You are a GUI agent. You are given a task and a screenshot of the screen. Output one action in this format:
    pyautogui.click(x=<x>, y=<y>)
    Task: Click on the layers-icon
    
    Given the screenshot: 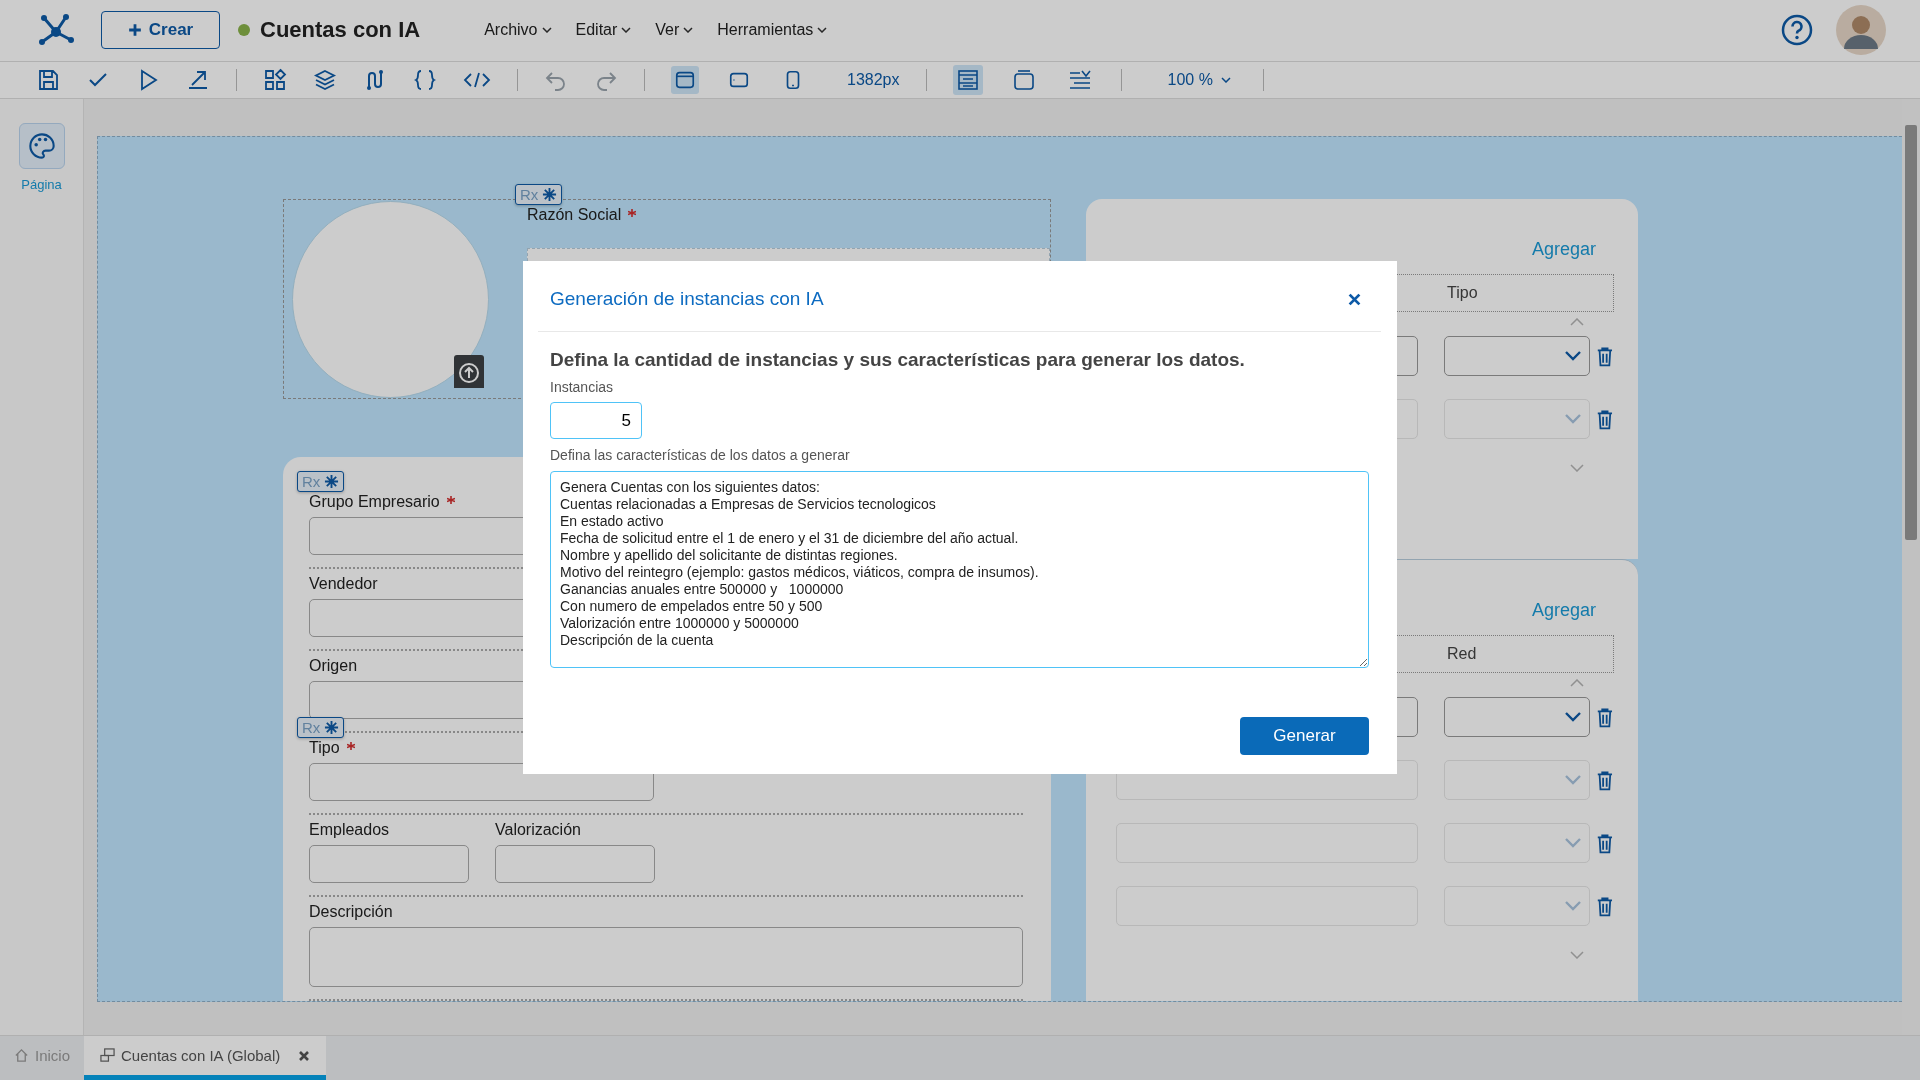 What is the action you would take?
    pyautogui.click(x=325, y=80)
    